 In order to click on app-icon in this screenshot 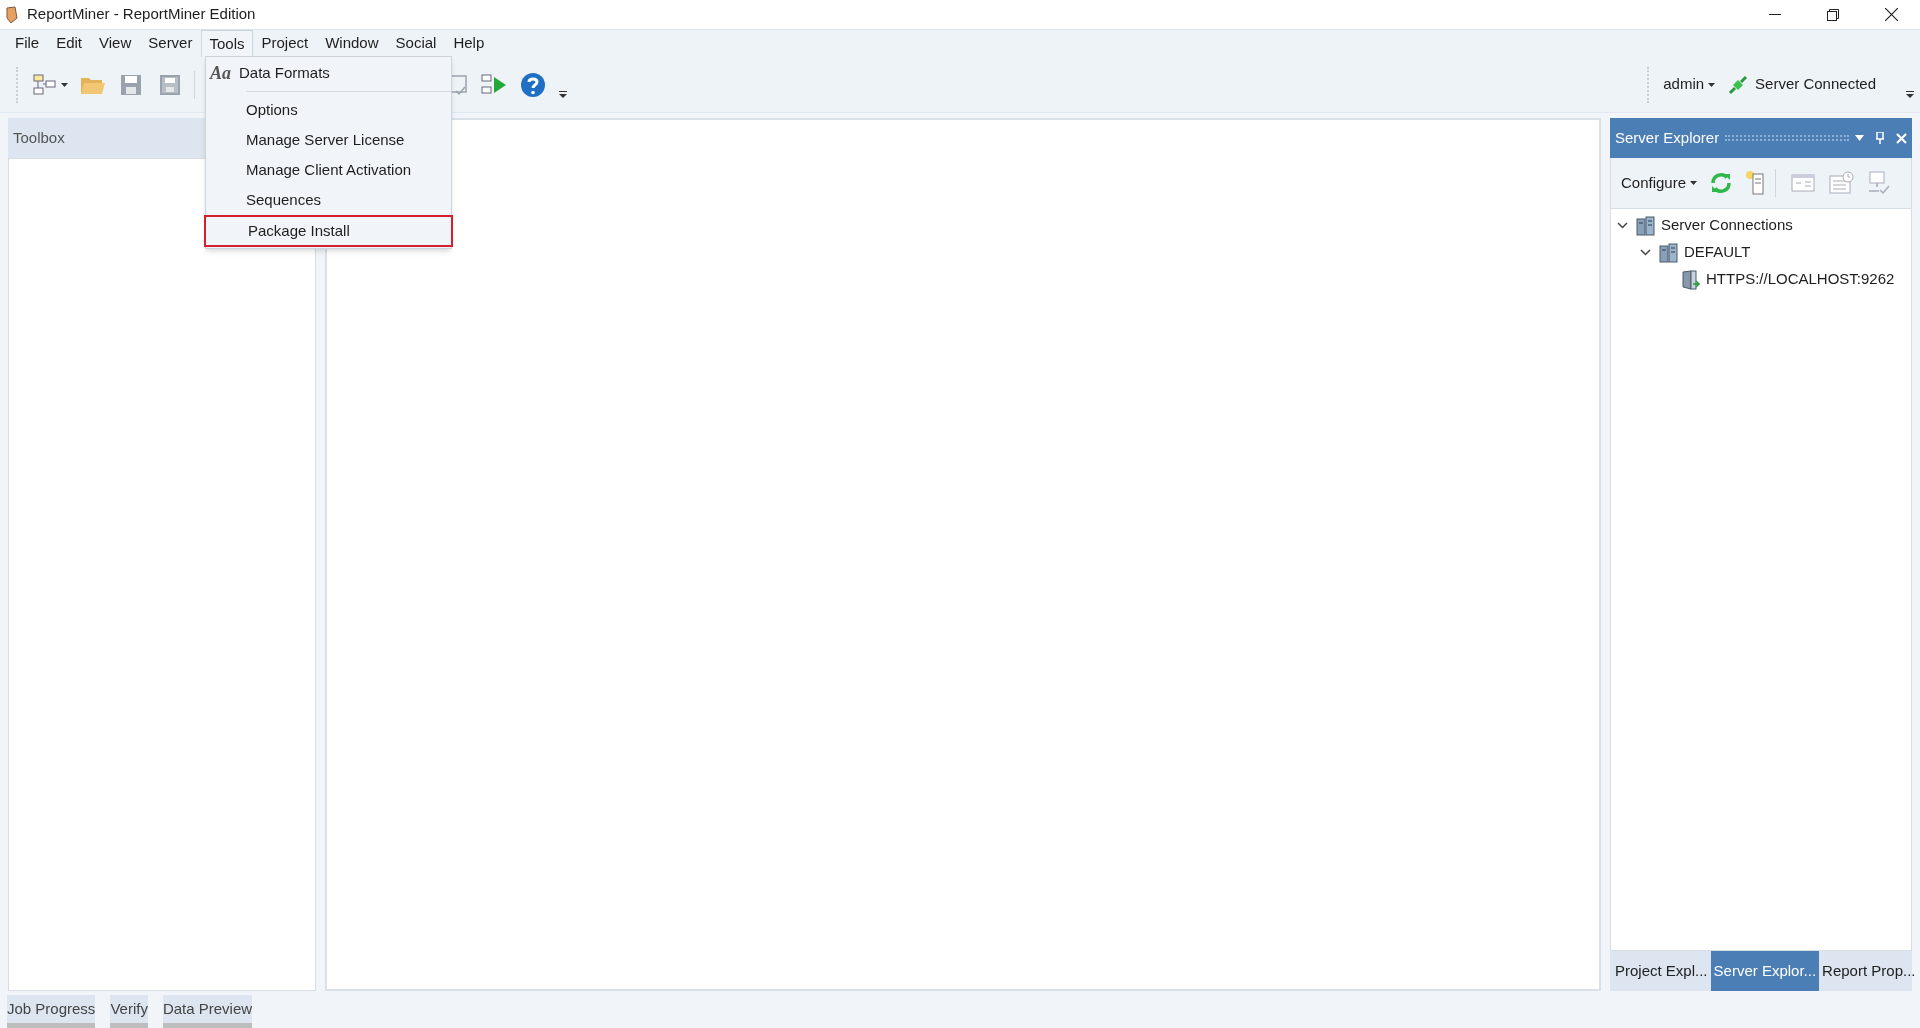, I will do `click(12, 14)`.